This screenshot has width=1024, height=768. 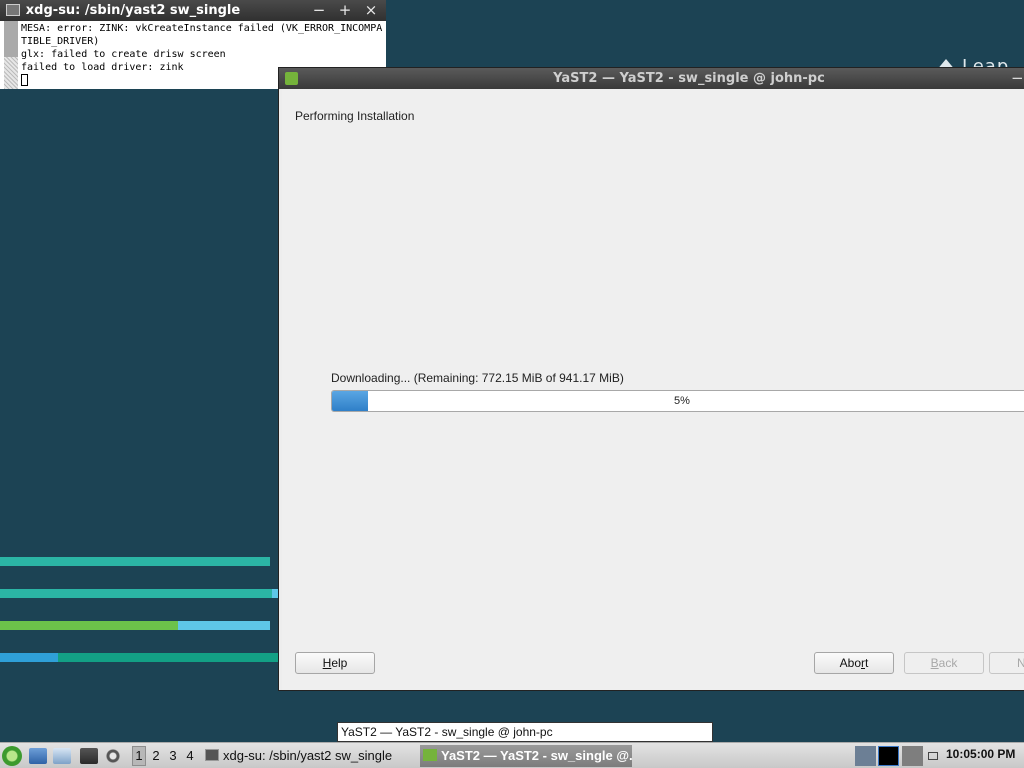 What do you see at coordinates (335, 663) in the screenshot?
I see `help-button: Help` at bounding box center [335, 663].